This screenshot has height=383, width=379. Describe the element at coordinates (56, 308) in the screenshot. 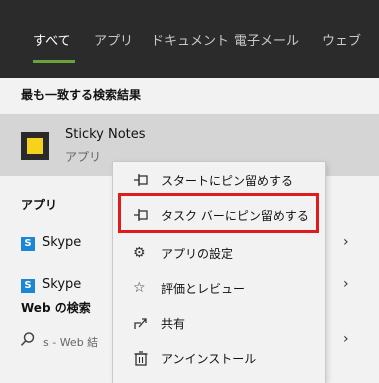

I see `web-search-header: Web の検索` at that location.